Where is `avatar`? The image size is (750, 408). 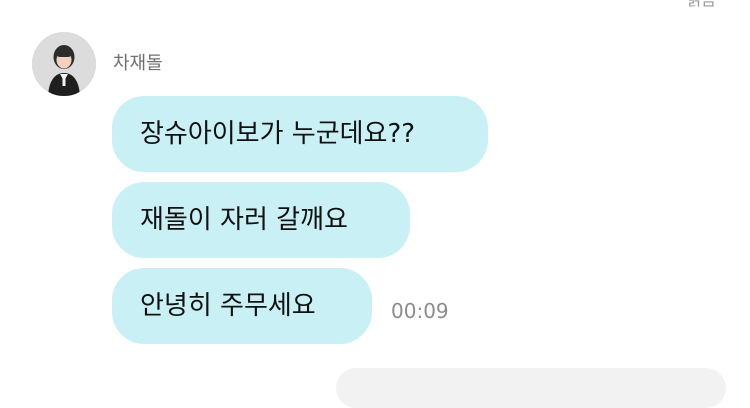
avatar is located at coordinates (64, 64).